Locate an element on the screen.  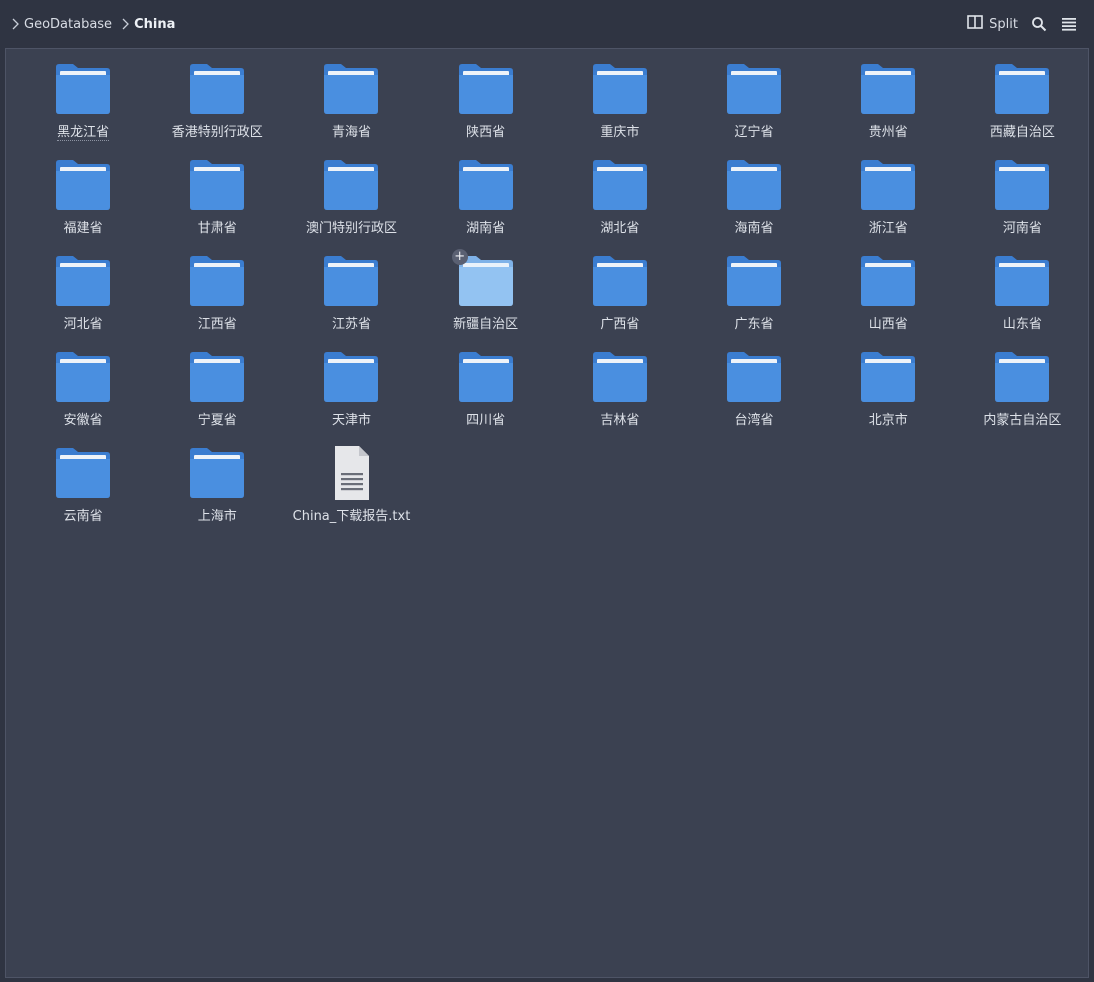
item-label: 四川省 is located at coordinates (486, 420).